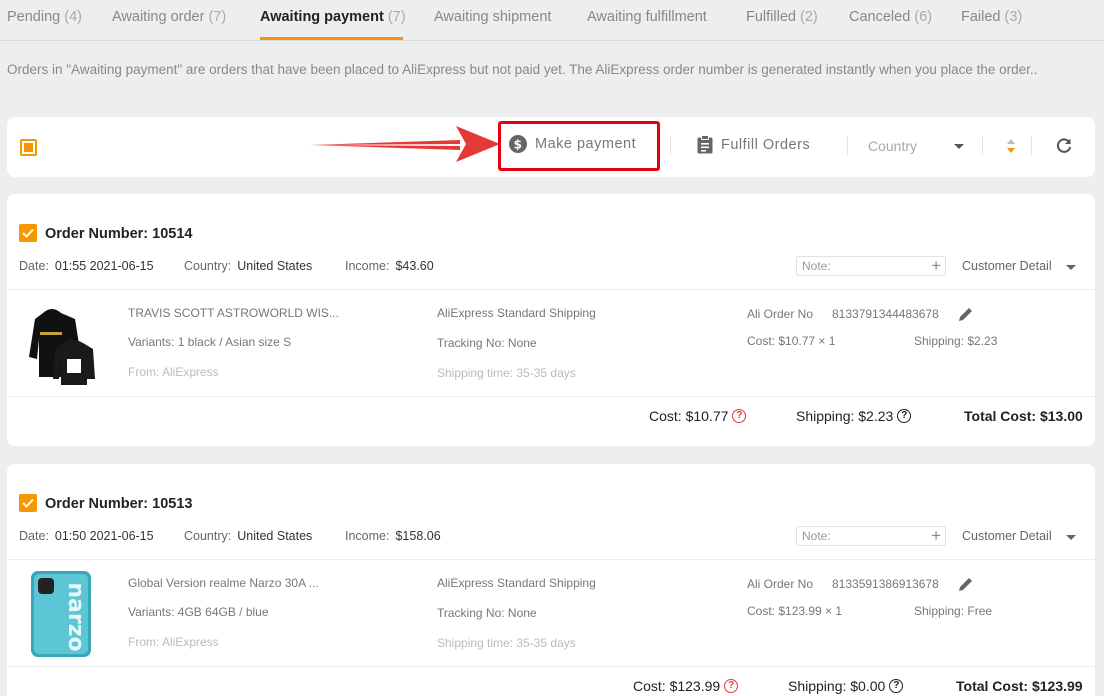 The height and width of the screenshot is (696, 1104). I want to click on refresh-icon, so click(1064, 146).